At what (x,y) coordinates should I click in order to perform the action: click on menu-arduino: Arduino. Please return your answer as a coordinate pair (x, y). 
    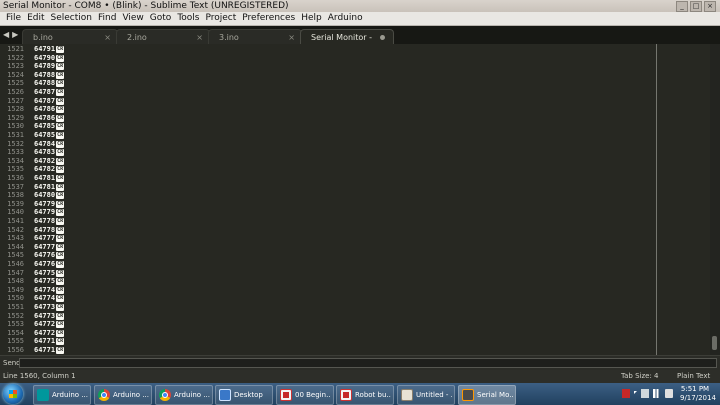
    Looking at the image, I should click on (345, 18).